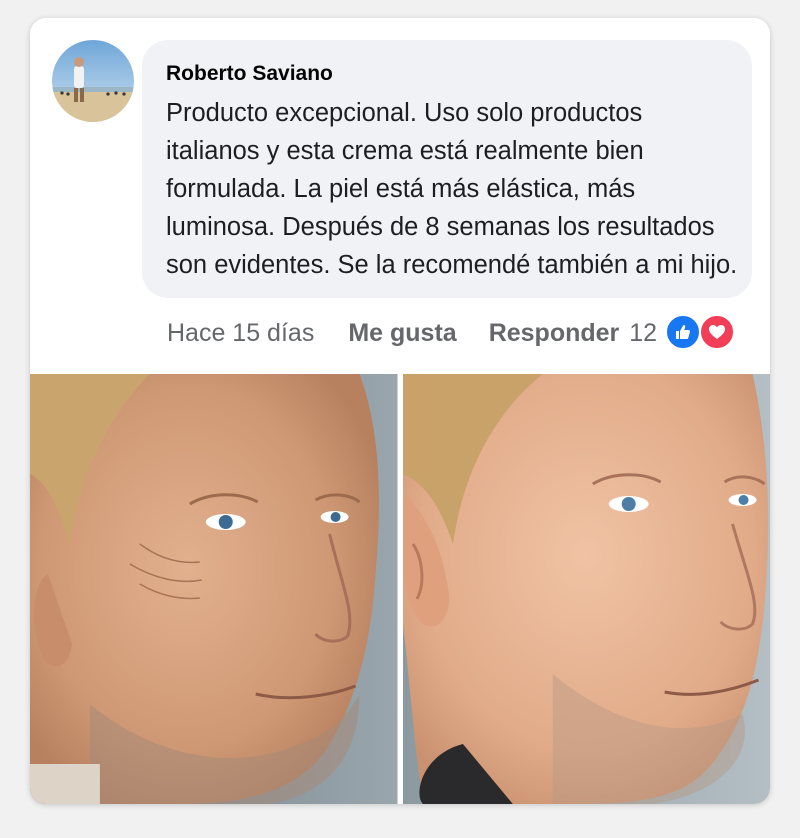 The height and width of the screenshot is (838, 800). I want to click on reply-button: Responder, so click(554, 333).